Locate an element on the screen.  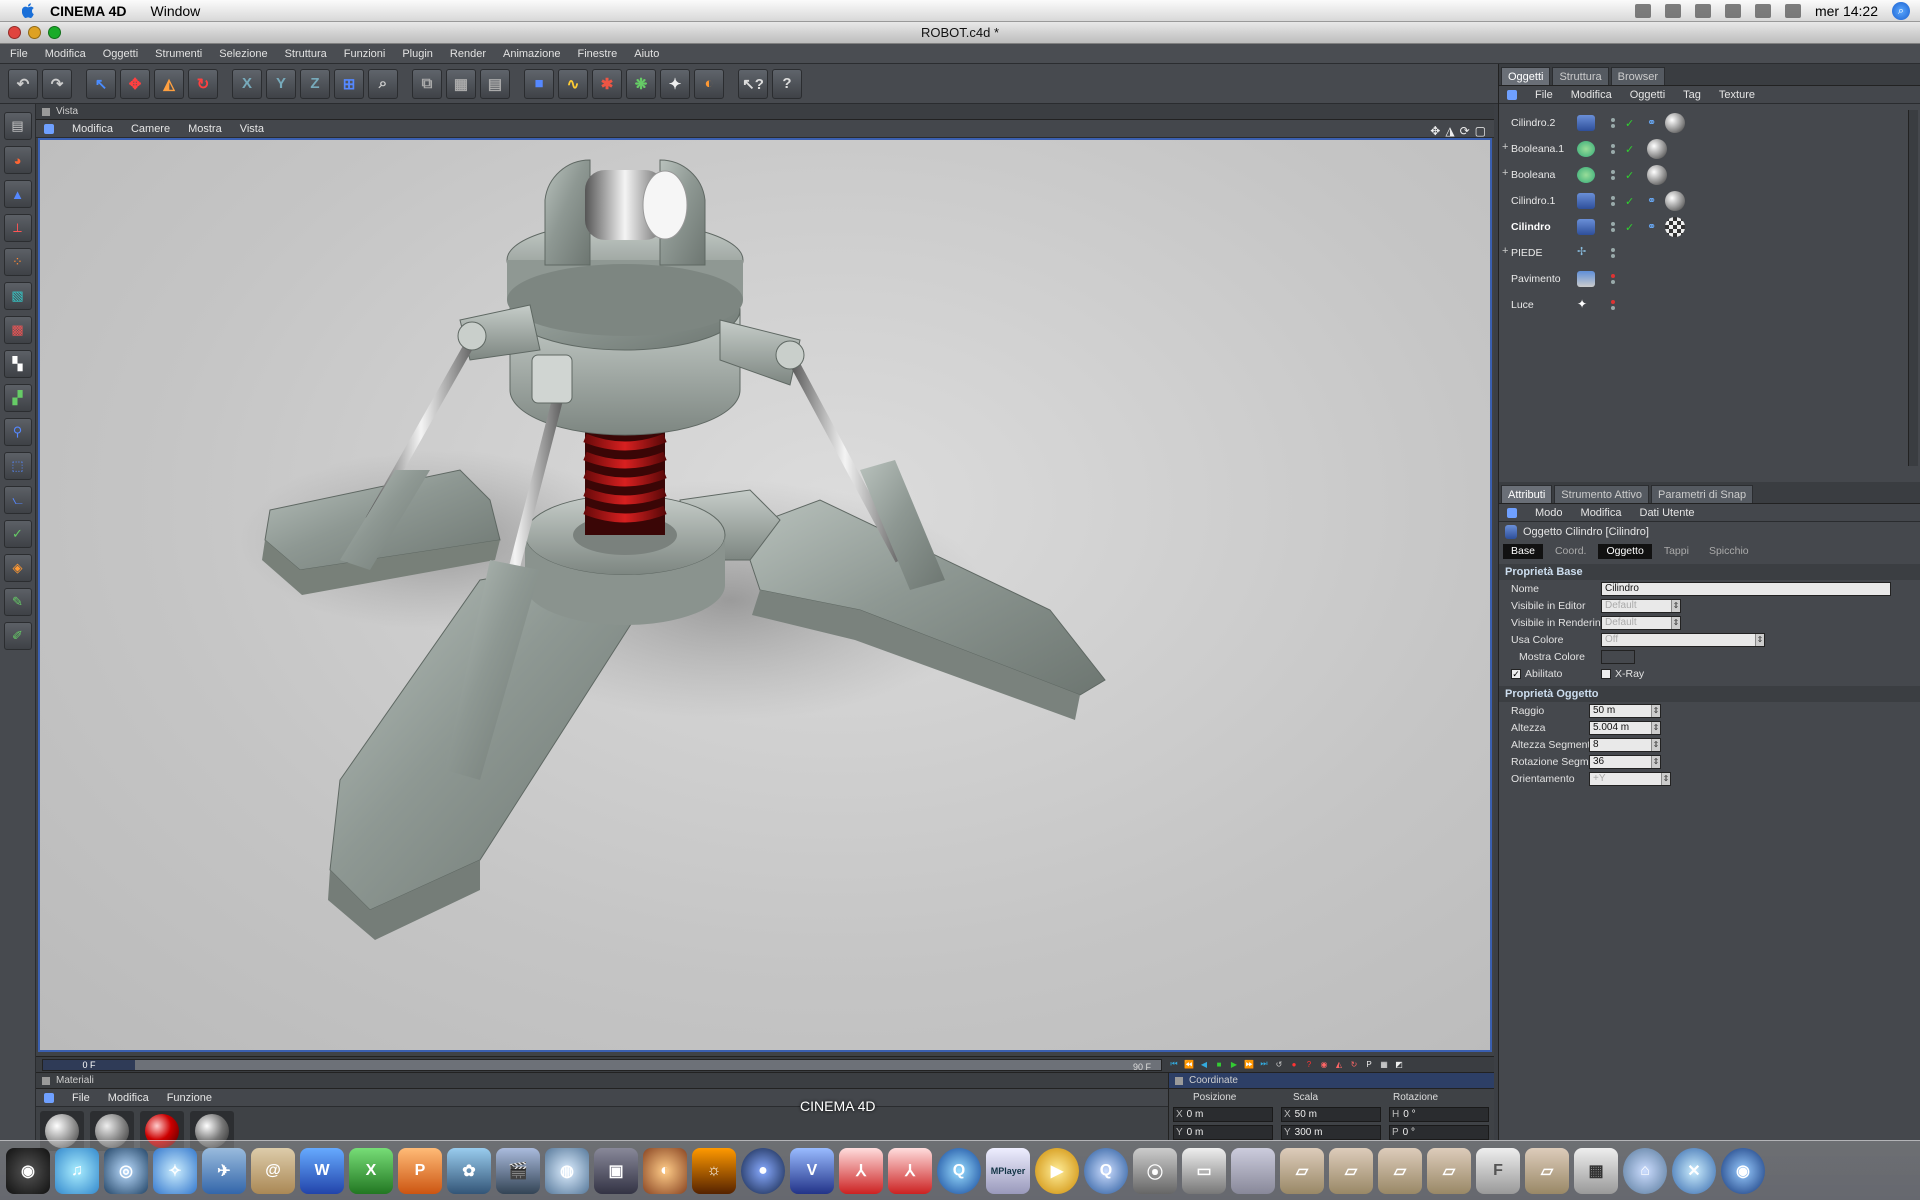
acrobat-icon: ⅄ is located at coordinates (861, 1170).